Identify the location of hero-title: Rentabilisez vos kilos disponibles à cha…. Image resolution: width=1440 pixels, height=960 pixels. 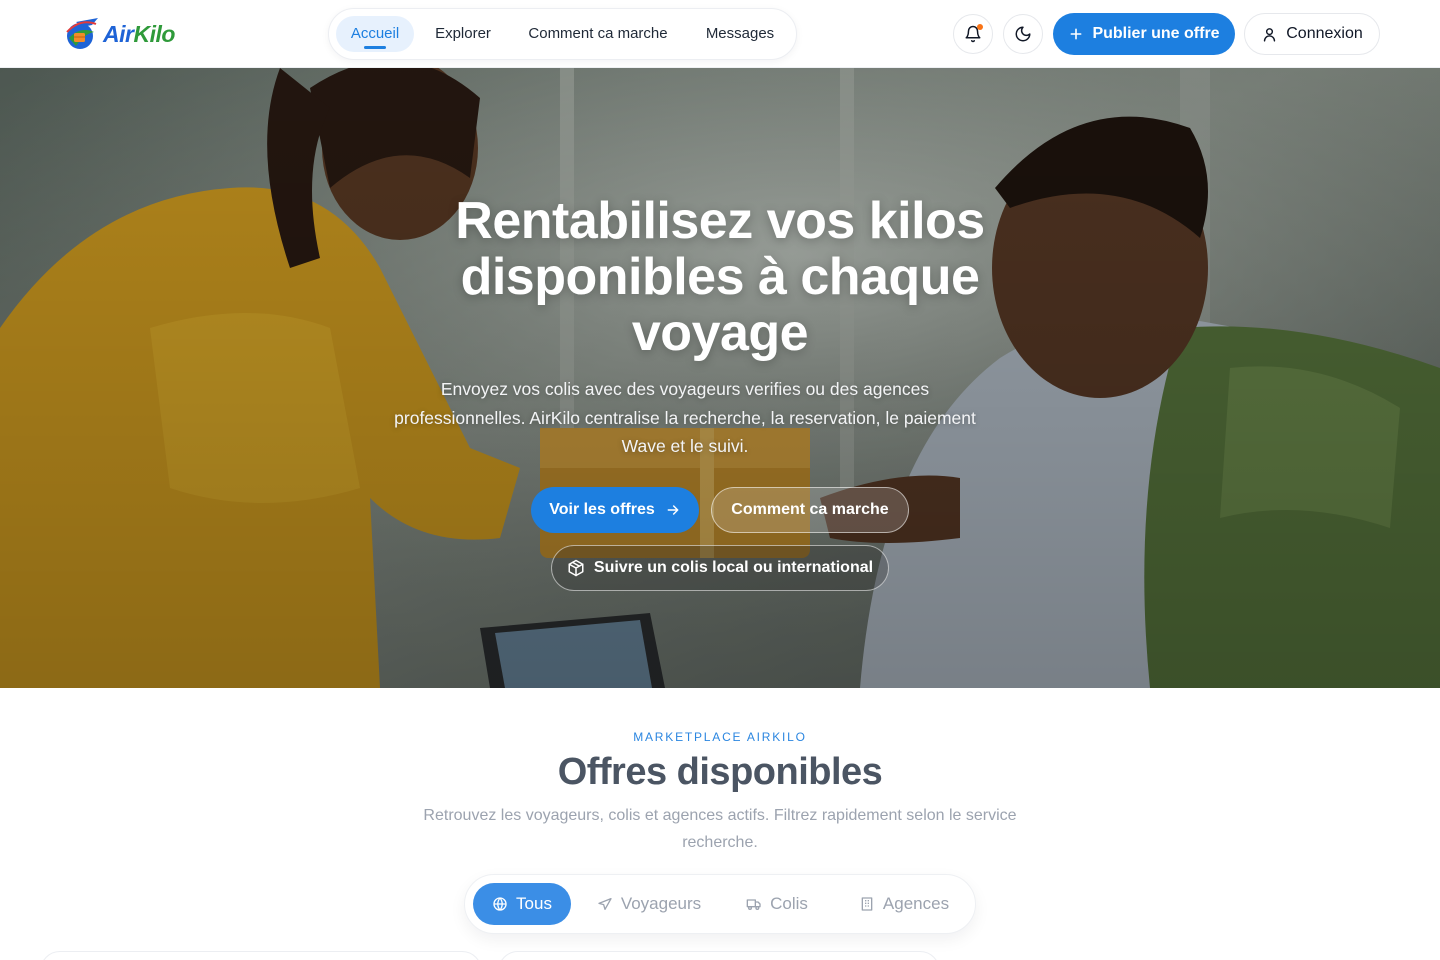
(720, 277).